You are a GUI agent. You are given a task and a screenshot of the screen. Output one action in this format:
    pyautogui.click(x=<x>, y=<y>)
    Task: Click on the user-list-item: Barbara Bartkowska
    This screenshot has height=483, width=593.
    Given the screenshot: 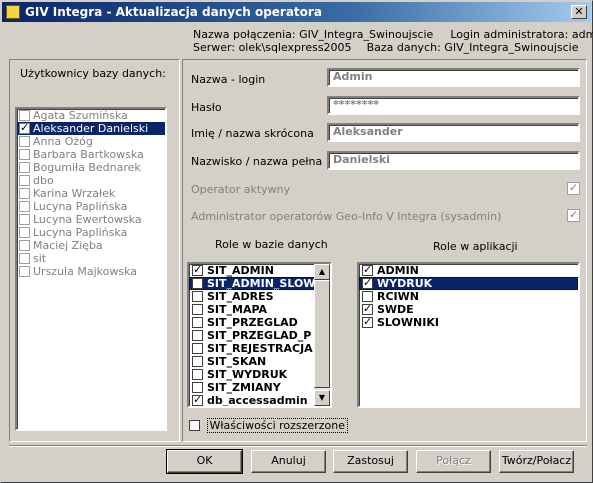 What is the action you would take?
    pyautogui.click(x=91, y=154)
    